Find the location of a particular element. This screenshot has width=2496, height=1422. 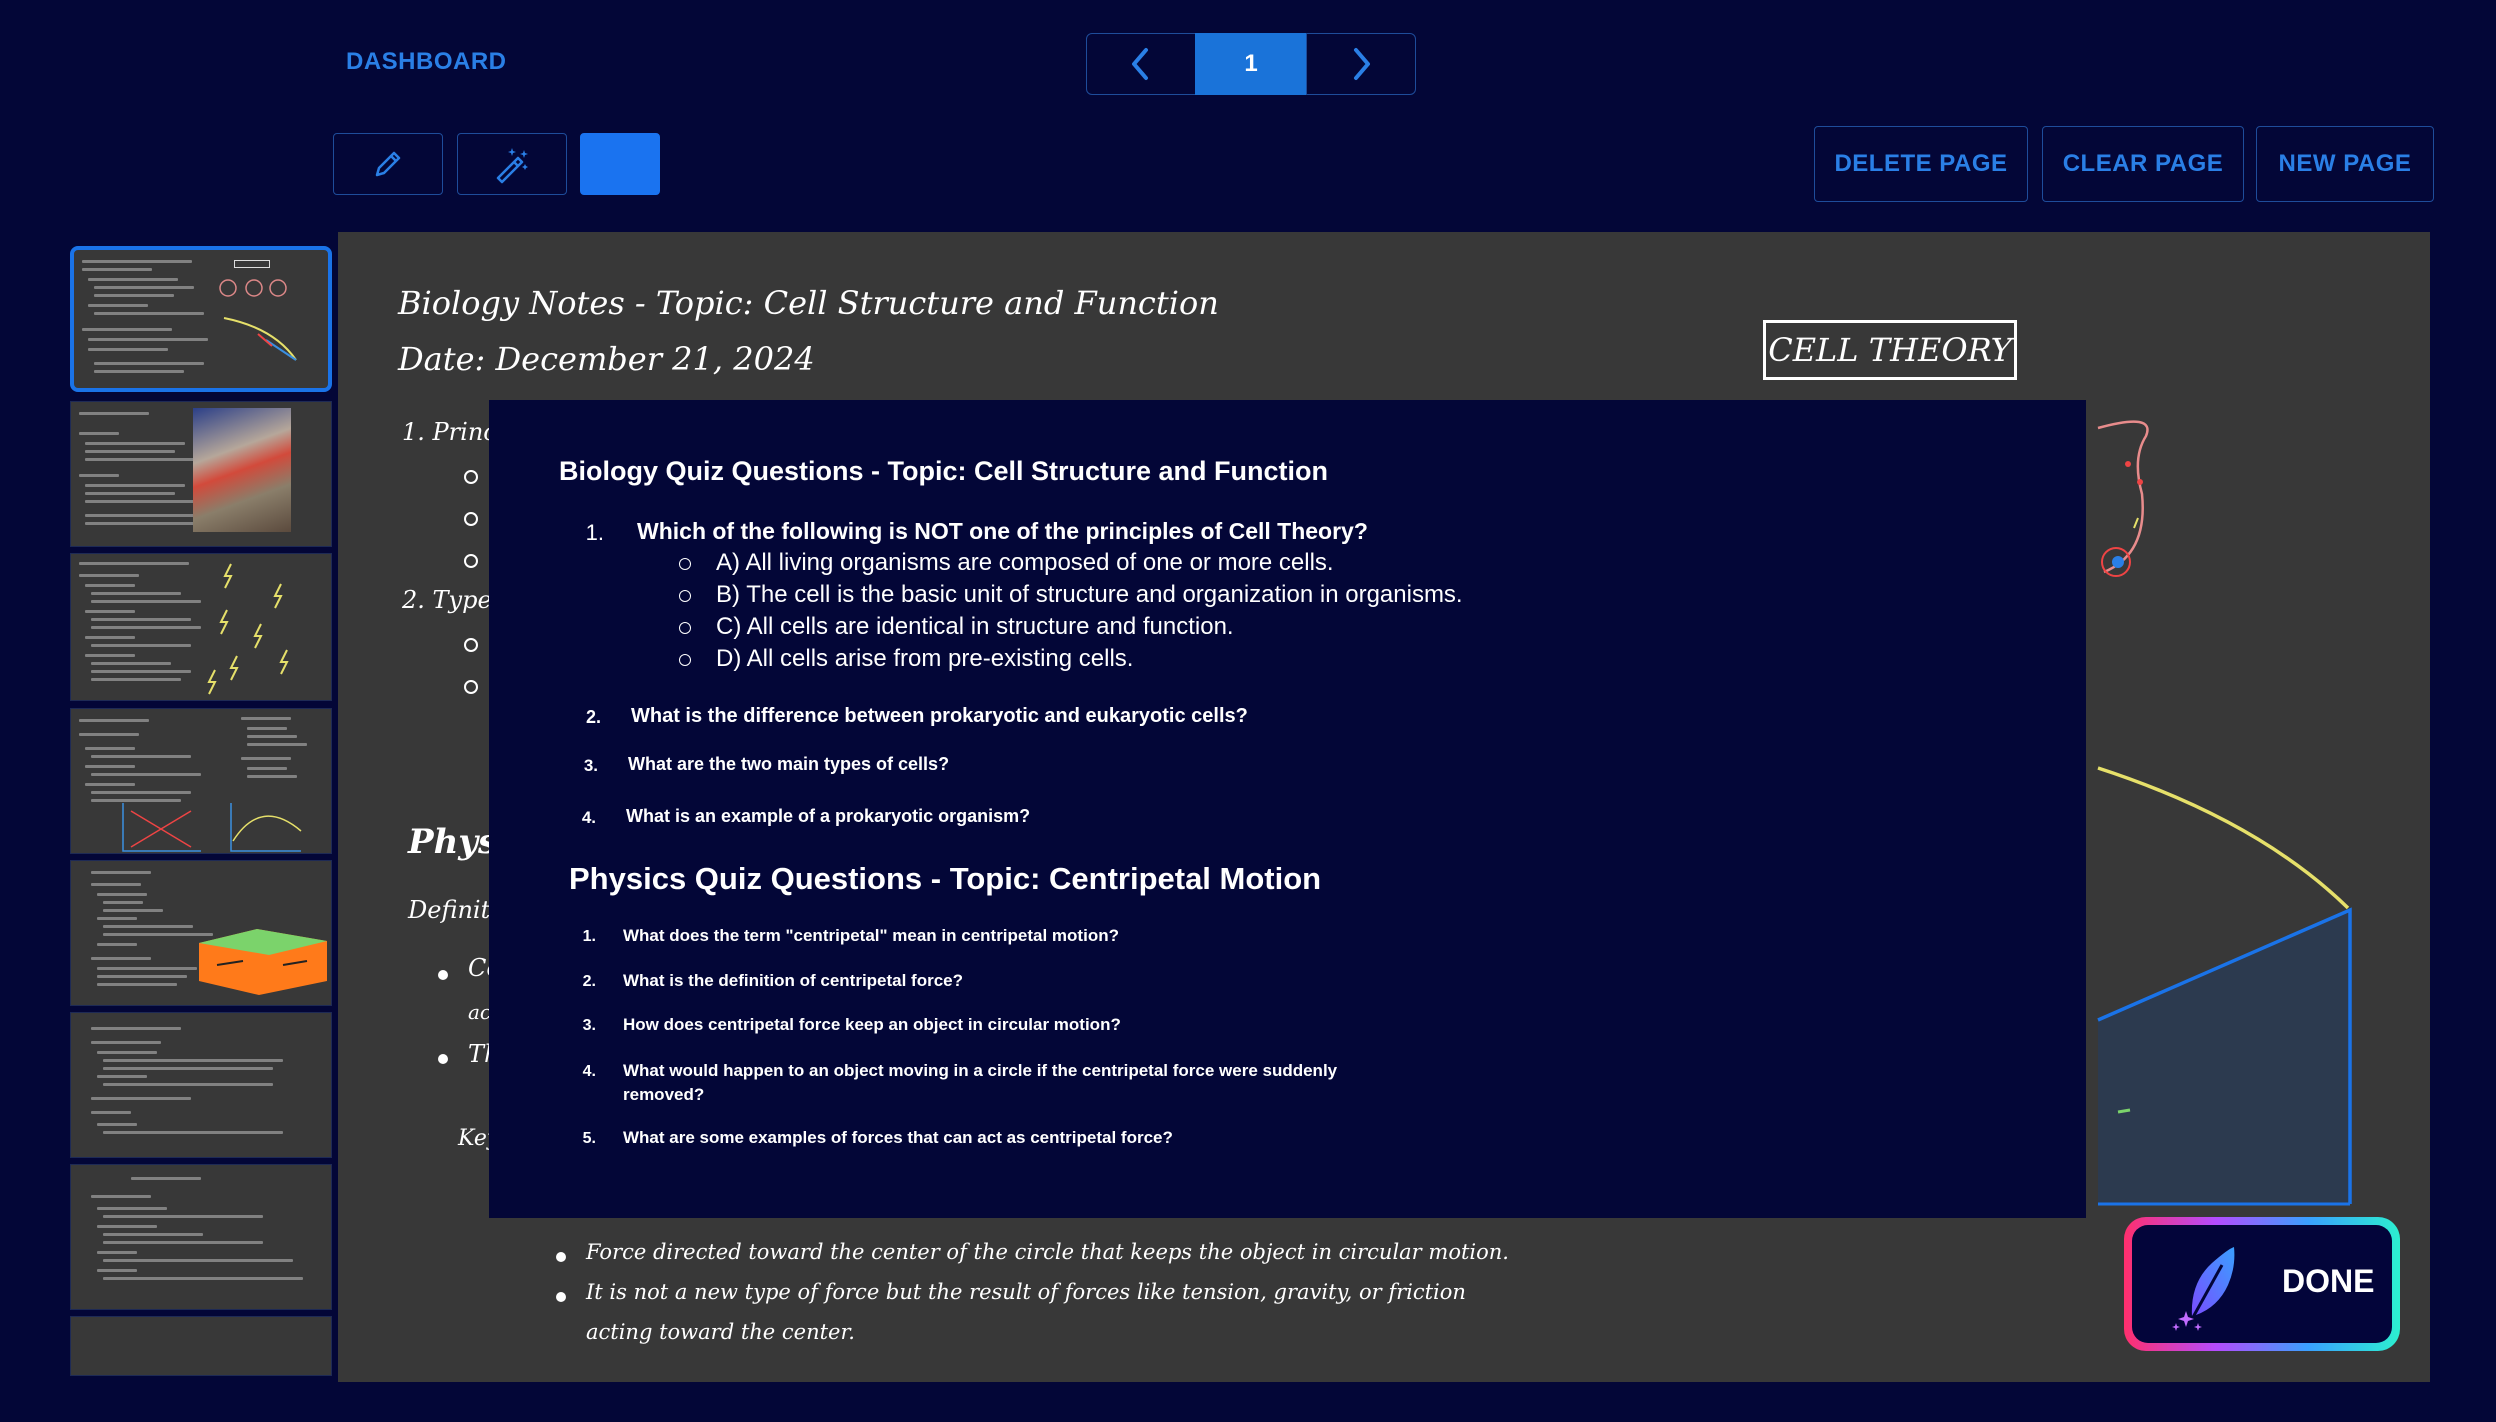

notes-bullet-1-cont: ac is located at coordinates (480, 1012).